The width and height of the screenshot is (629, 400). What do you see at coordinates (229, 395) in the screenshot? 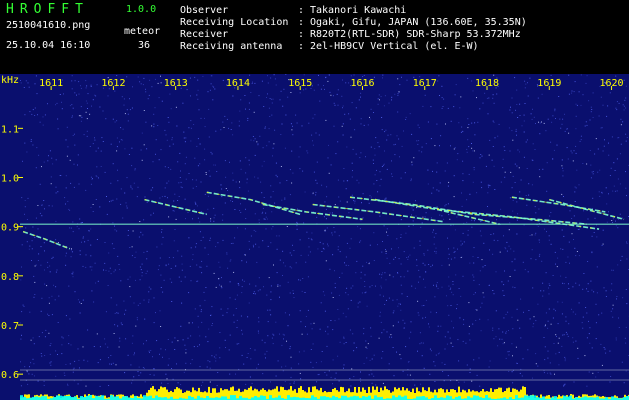
I see `level-bar` at bounding box center [229, 395].